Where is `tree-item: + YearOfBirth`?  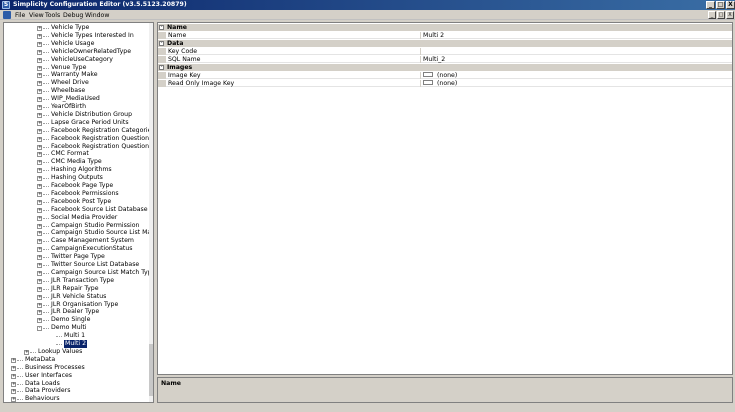
tree-item: + YearOfBirth is located at coordinates (76, 107).